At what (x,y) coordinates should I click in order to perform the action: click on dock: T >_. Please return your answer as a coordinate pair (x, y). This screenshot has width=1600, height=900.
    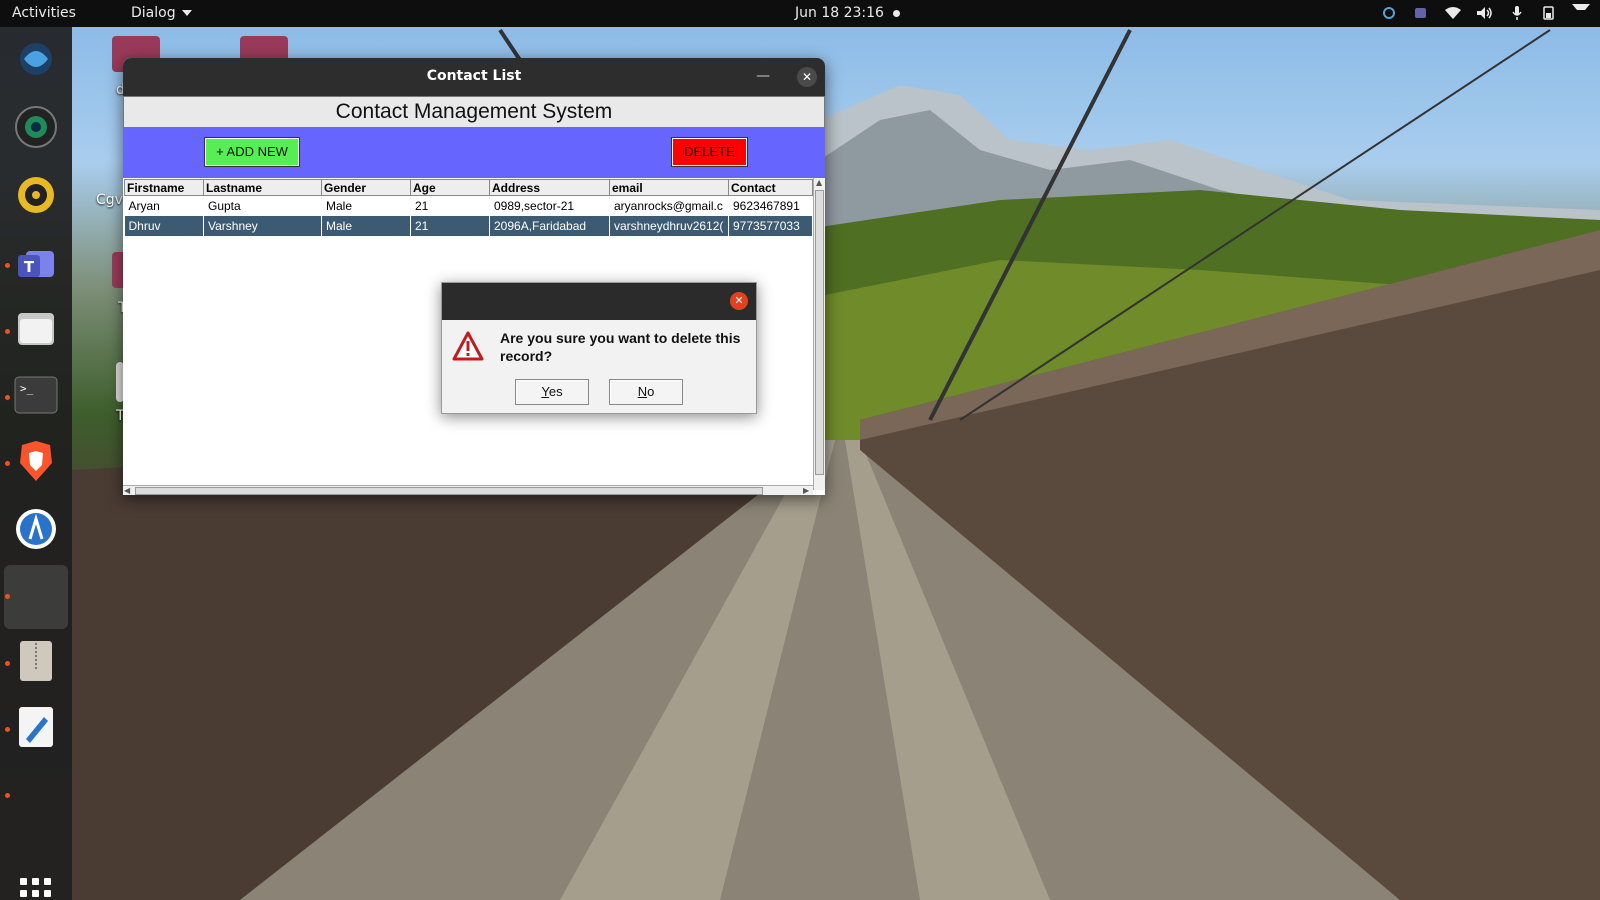
    Looking at the image, I should click on (36, 463).